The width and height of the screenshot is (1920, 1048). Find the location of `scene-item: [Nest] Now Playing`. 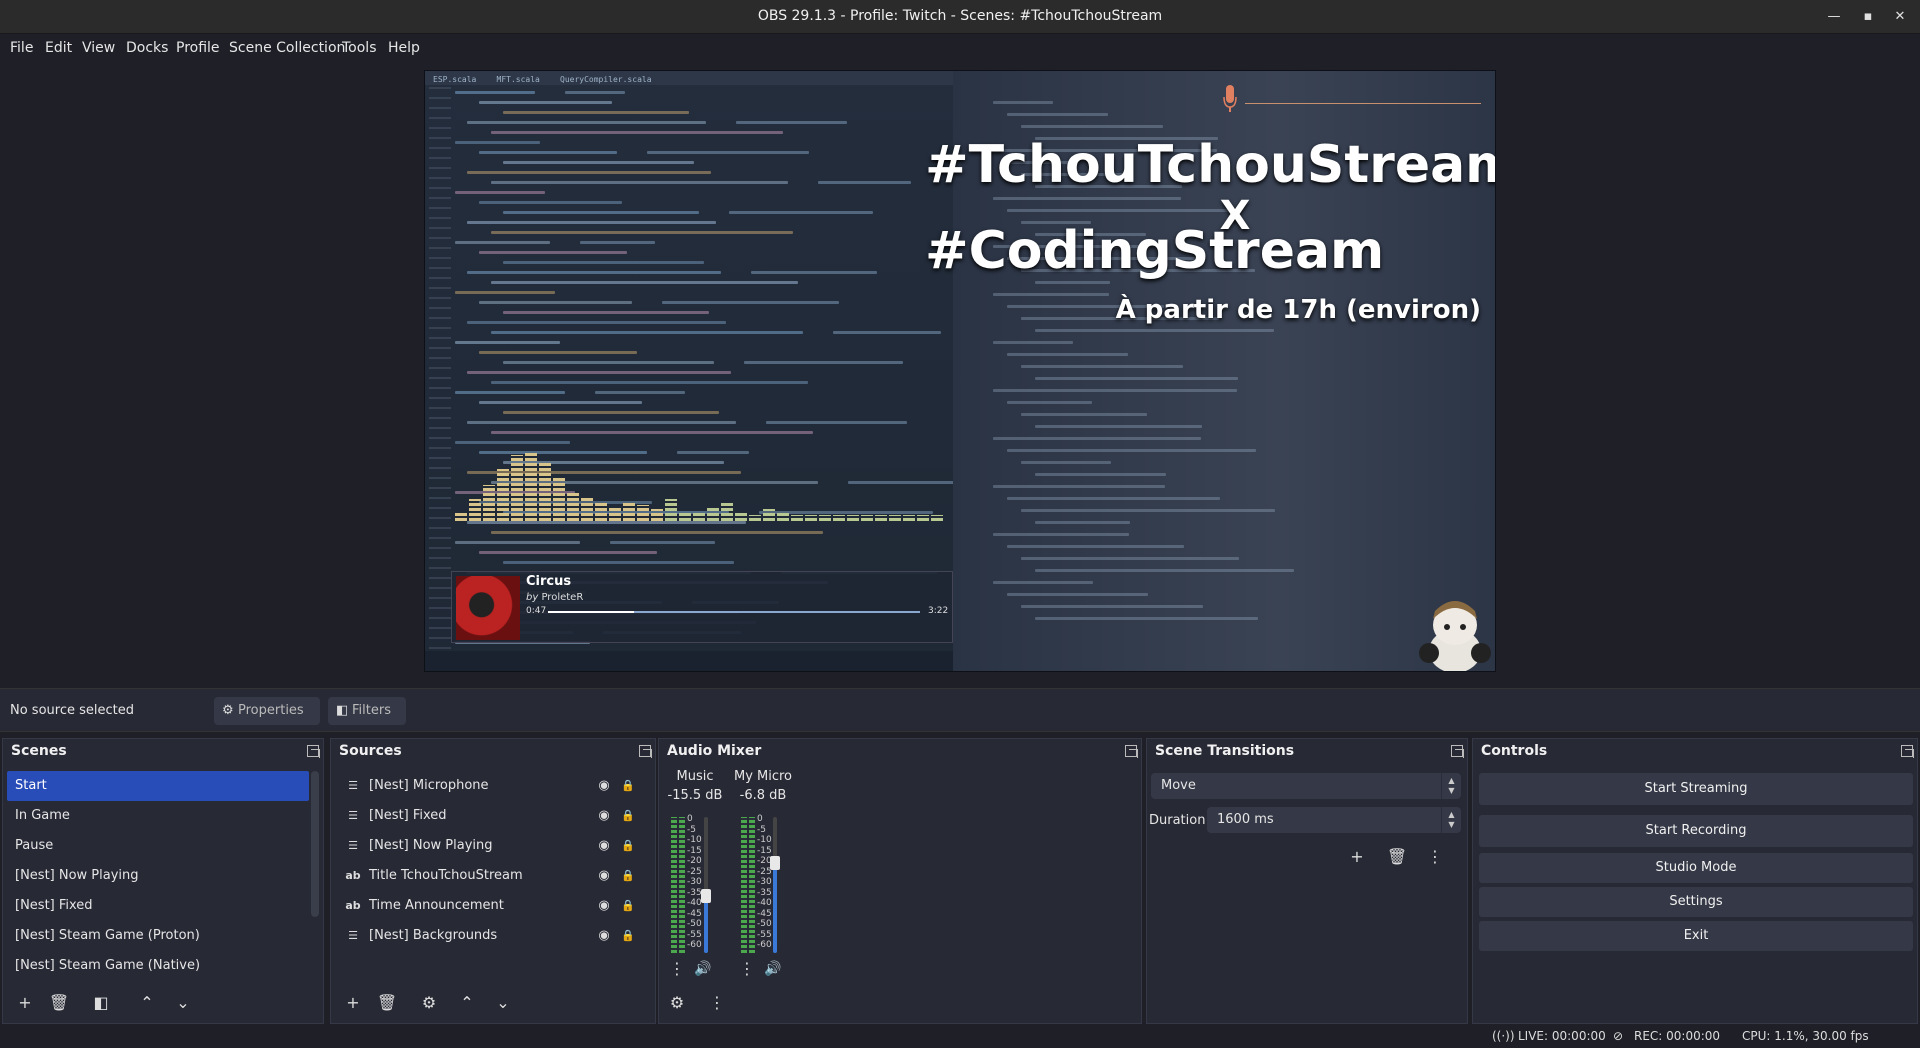

scene-item: [Nest] Now Playing is located at coordinates (158, 876).